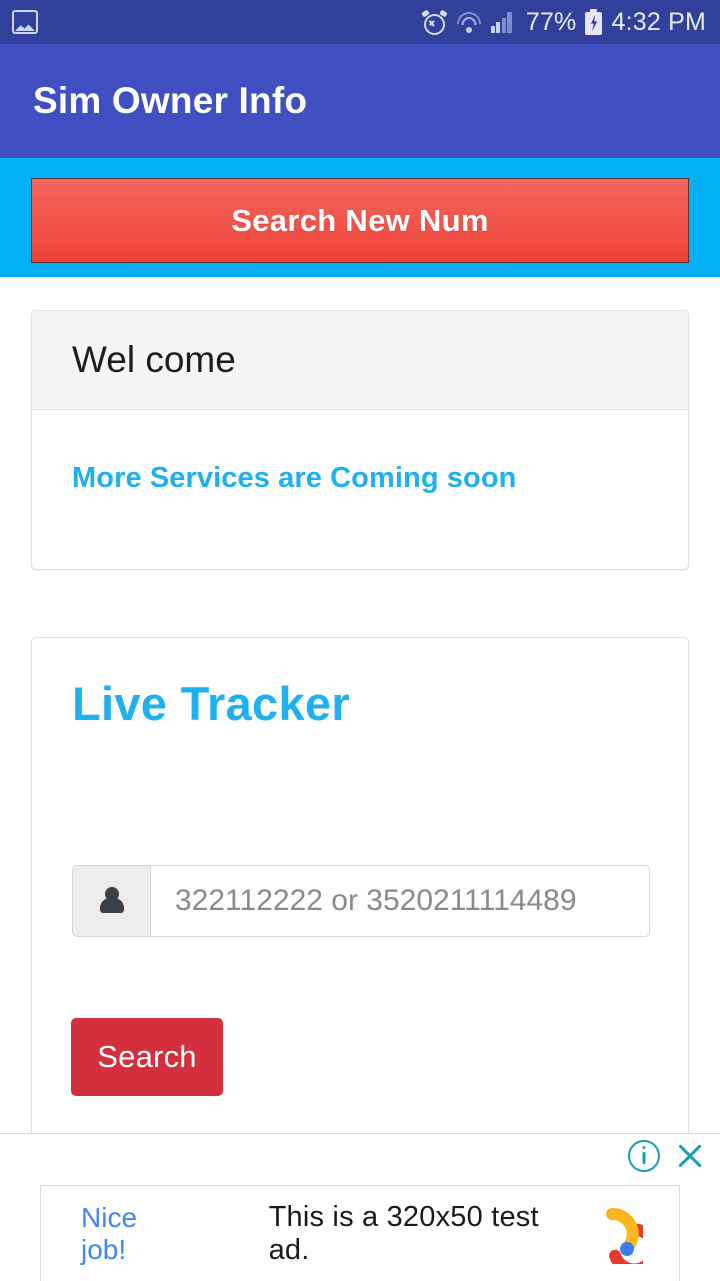 This screenshot has height=1281, width=720. I want to click on image-icon, so click(25, 22).